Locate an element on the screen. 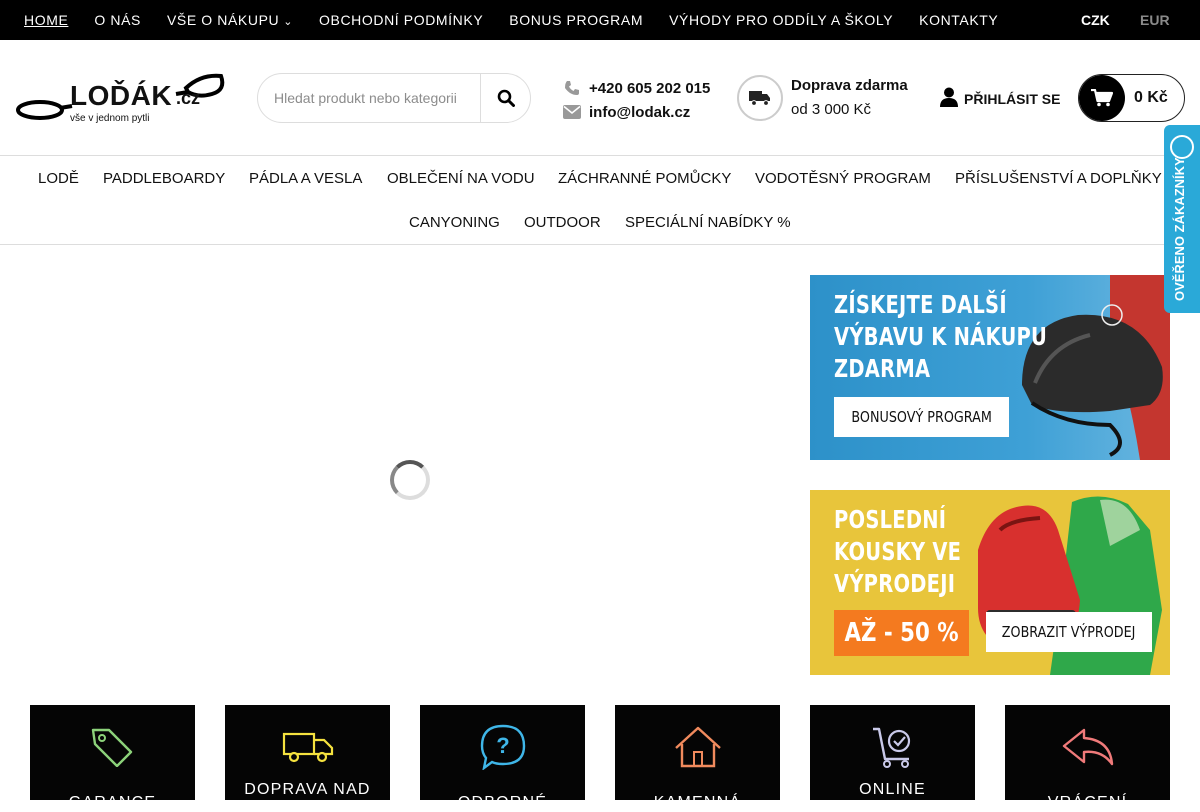 This screenshot has width=1200, height=812. discount-badge: AŽ - 50 % is located at coordinates (901, 633).